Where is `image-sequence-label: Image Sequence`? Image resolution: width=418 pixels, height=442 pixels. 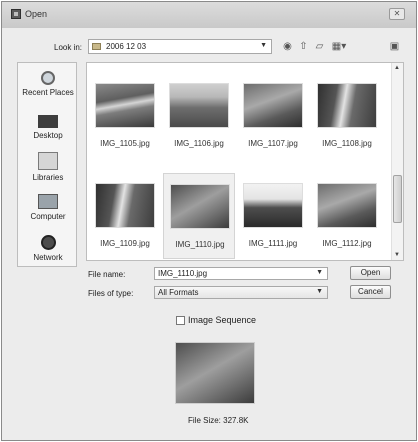
image-sequence-label: Image Sequence is located at coordinates (222, 320).